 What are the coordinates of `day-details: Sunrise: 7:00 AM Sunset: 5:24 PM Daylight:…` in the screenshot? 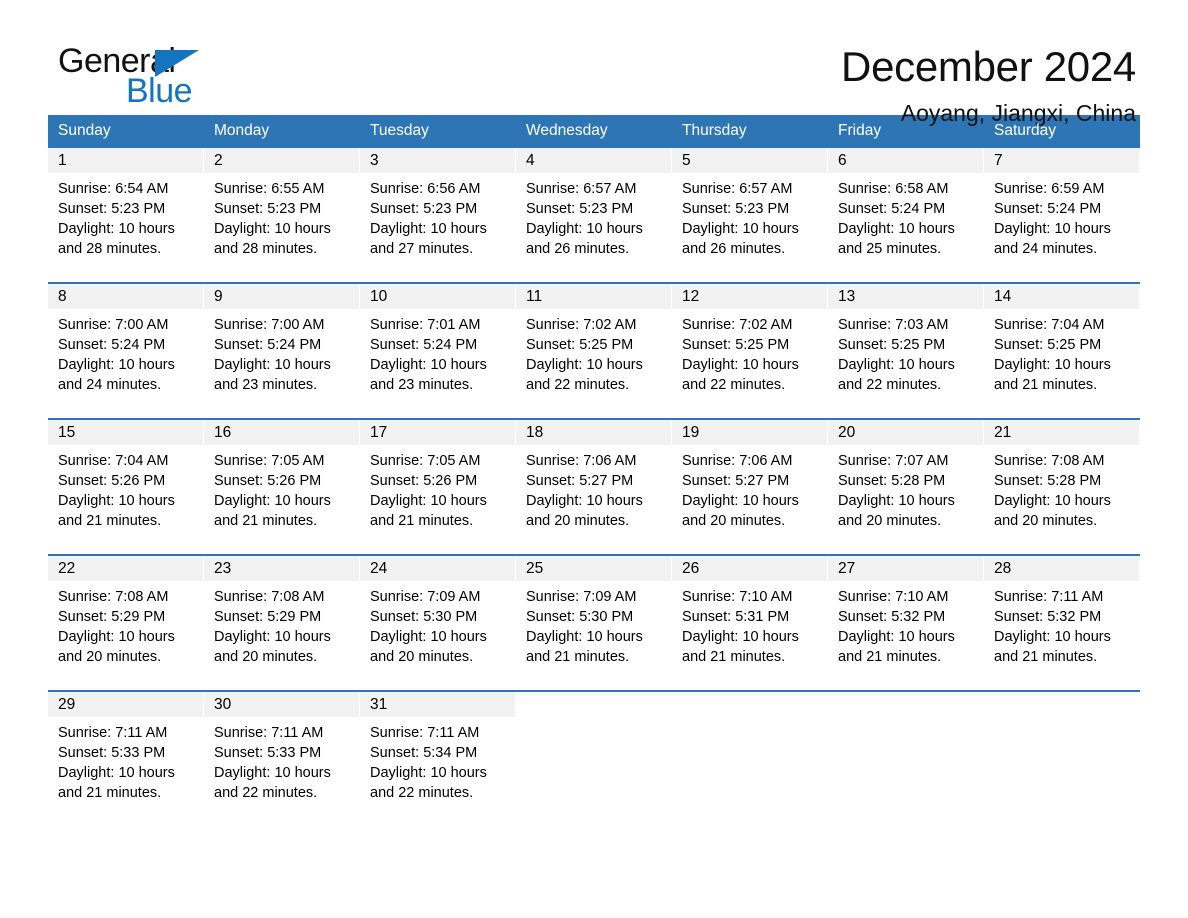 It's located at (281, 352).